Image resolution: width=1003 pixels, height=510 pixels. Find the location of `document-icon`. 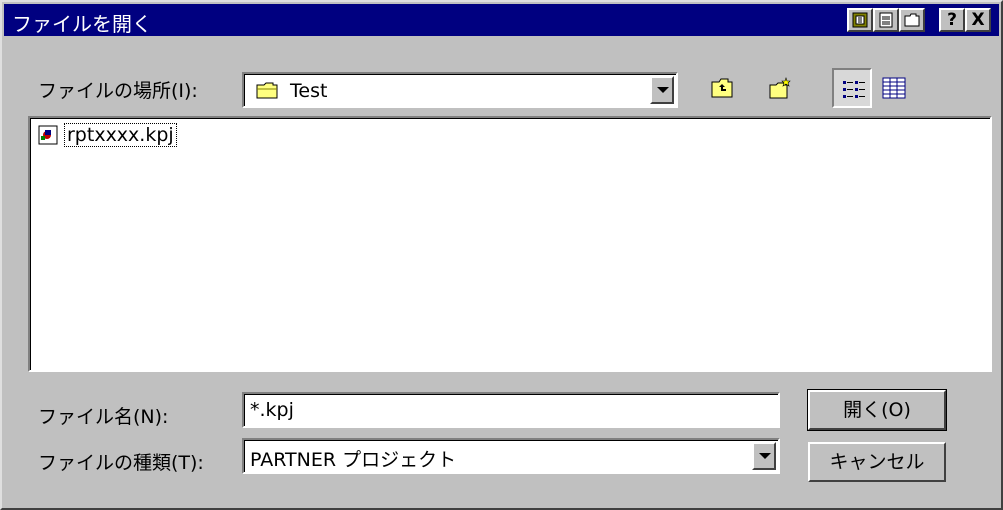

document-icon is located at coordinates (886, 20).